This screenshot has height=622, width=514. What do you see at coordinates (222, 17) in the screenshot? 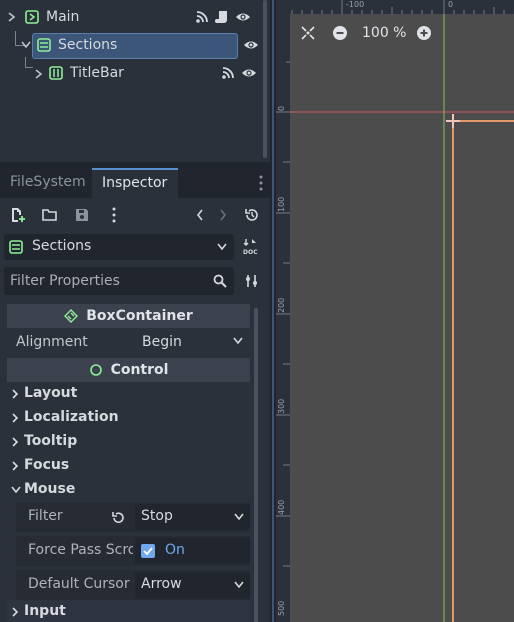
I see `script-icon` at bounding box center [222, 17].